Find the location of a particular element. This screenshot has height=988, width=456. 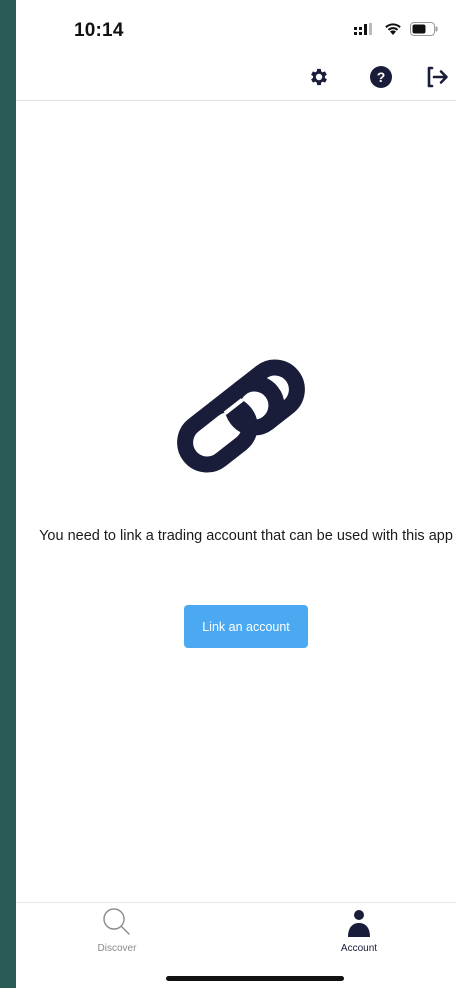

chain-link-icon is located at coordinates (241, 416).